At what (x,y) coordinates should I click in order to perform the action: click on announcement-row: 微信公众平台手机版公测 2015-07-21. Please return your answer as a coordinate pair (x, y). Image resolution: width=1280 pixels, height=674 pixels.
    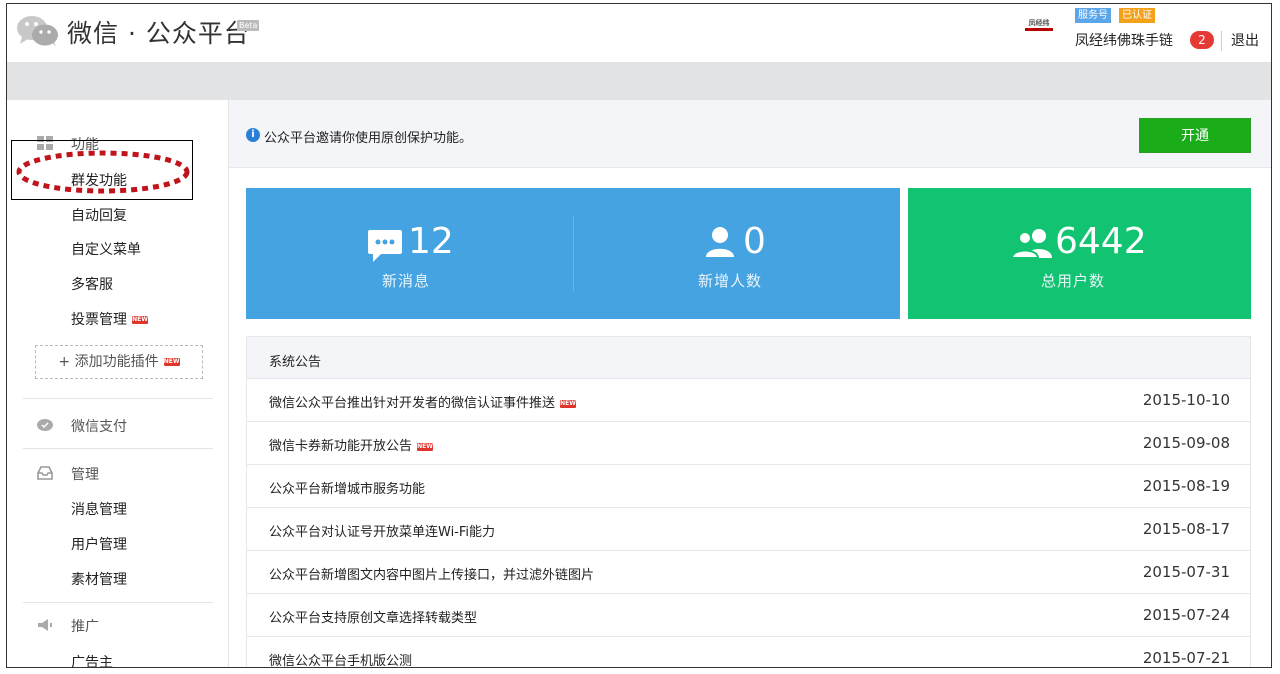
    Looking at the image, I should click on (748, 652).